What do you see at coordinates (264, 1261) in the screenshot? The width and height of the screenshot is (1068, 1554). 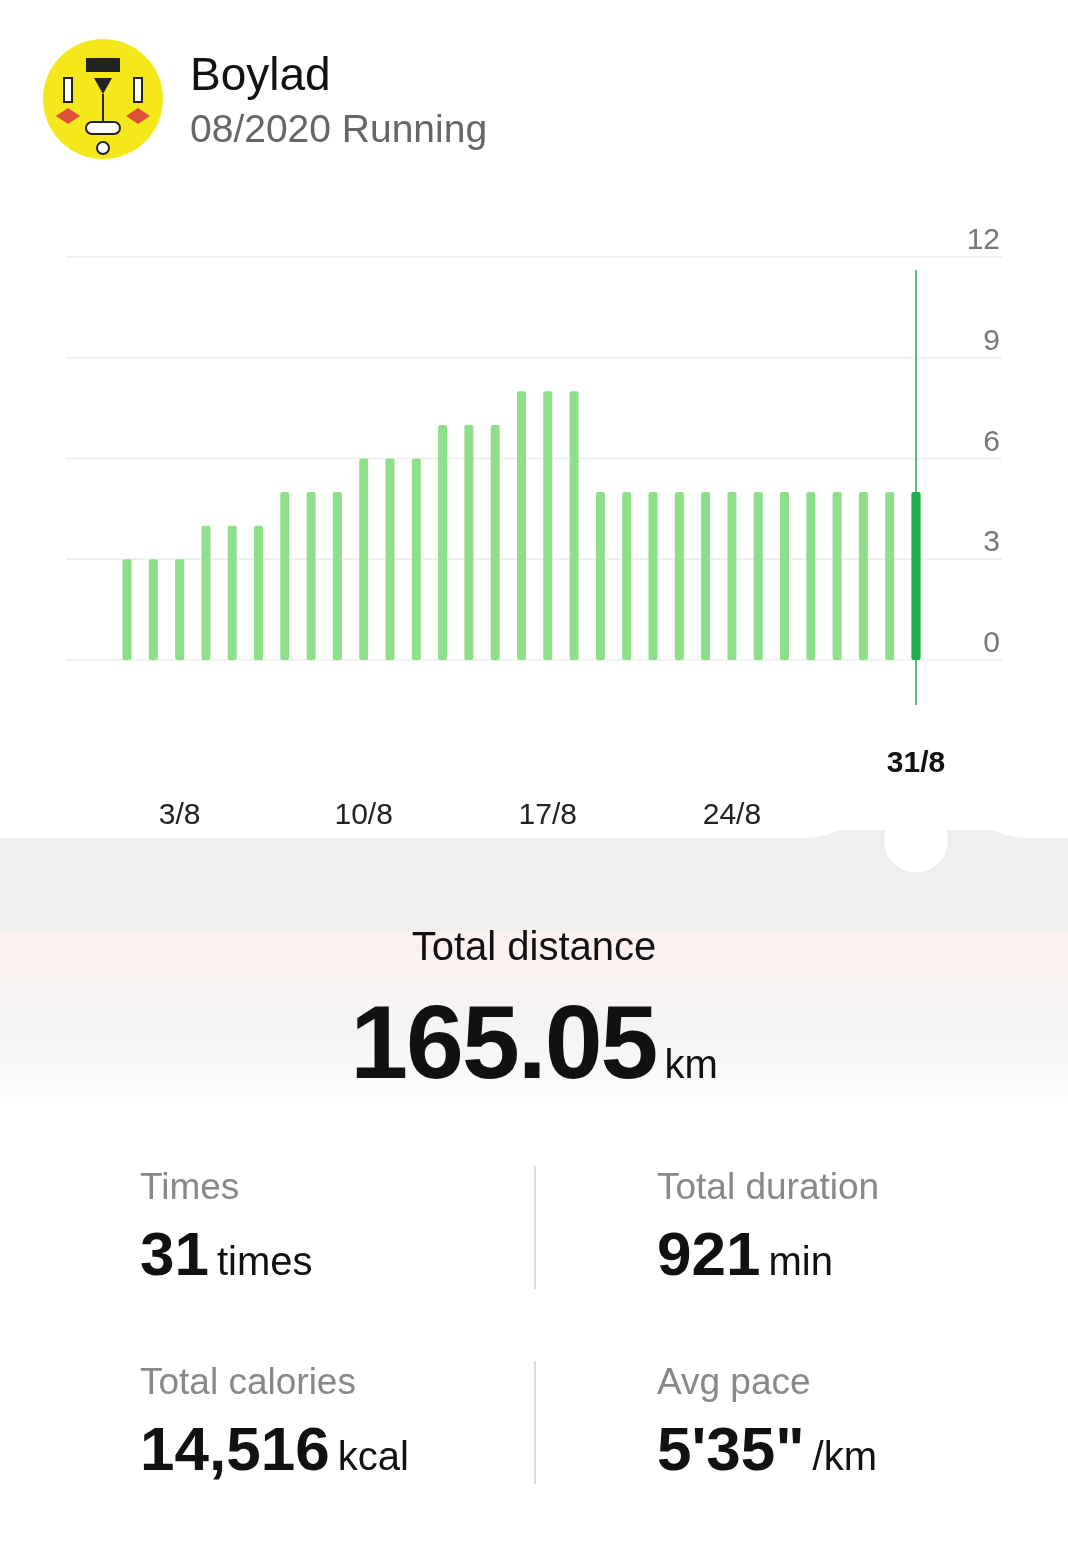 I see `stat-unit: times` at bounding box center [264, 1261].